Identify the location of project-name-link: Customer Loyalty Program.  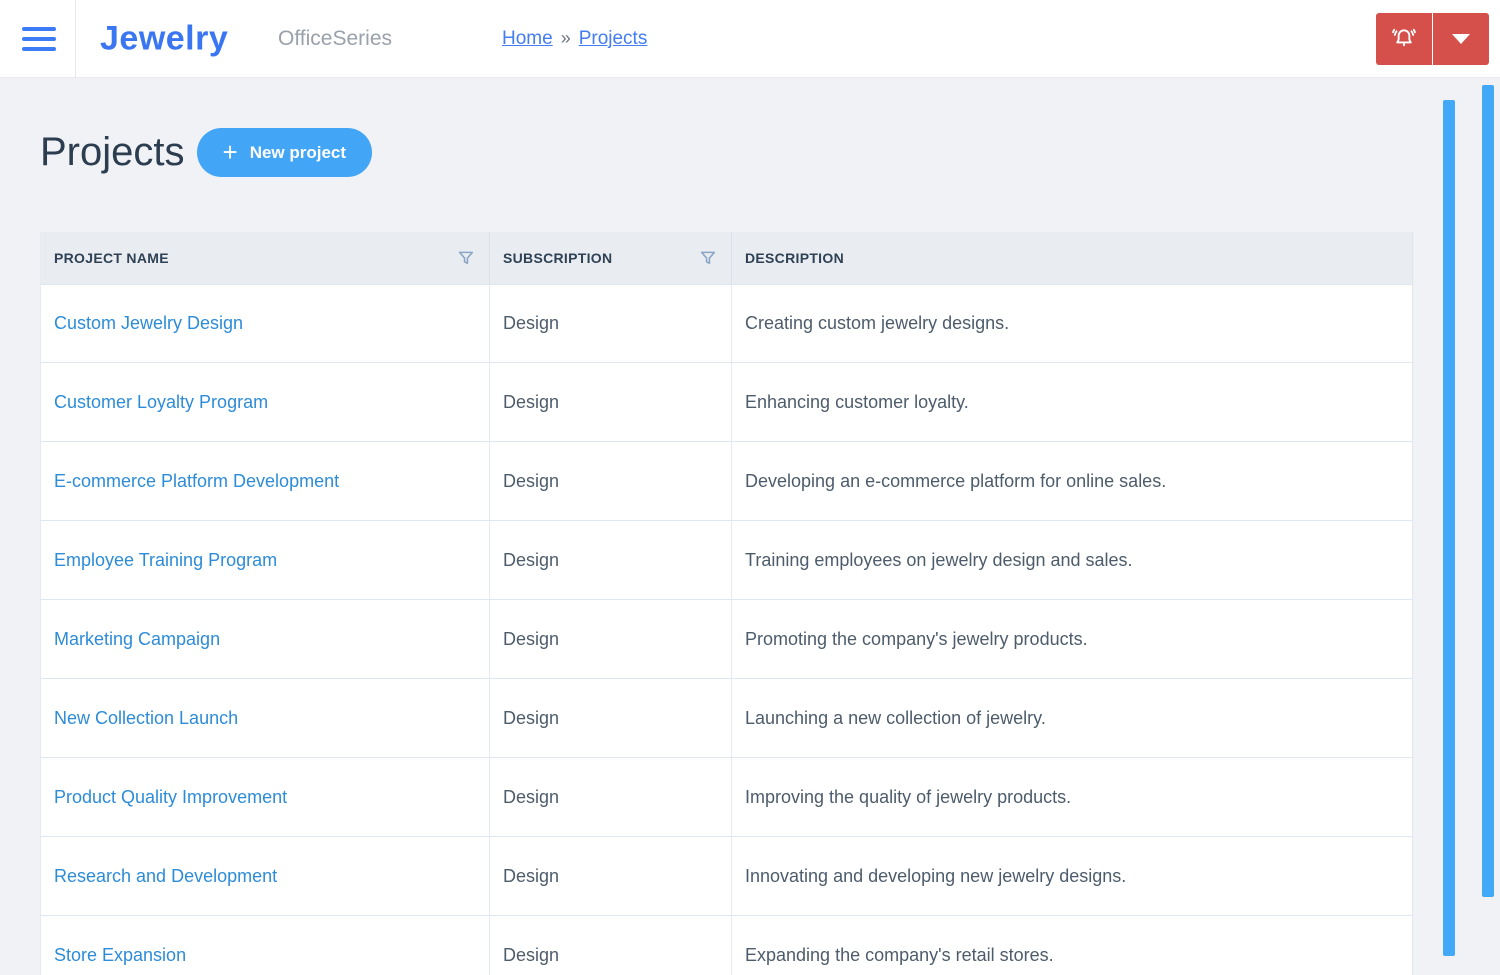
(161, 402).